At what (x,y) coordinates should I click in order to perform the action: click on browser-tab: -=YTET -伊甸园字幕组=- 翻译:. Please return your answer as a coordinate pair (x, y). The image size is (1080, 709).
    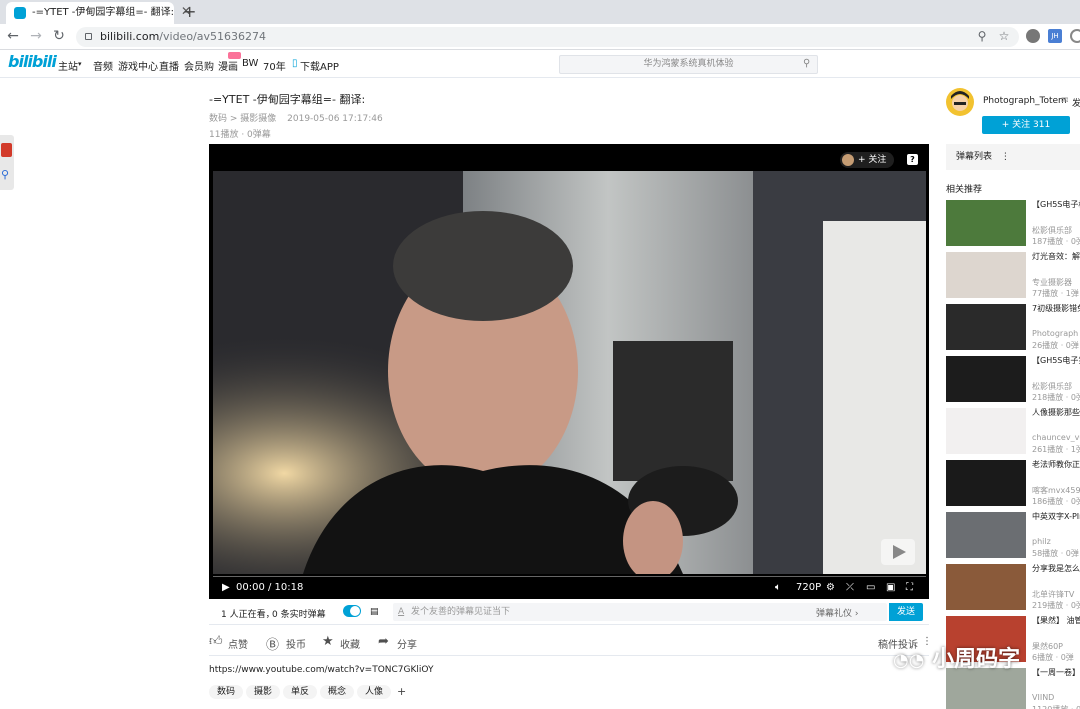
    Looking at the image, I should click on (90, 13).